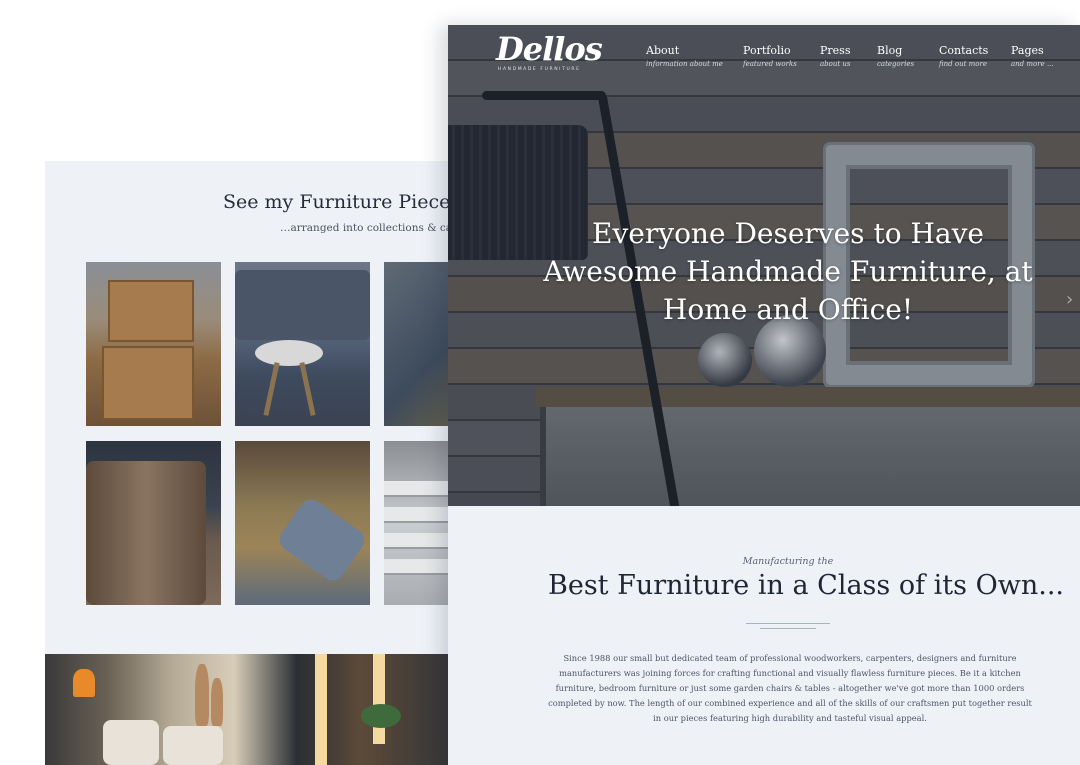  I want to click on sofa-shape, so click(302, 305).